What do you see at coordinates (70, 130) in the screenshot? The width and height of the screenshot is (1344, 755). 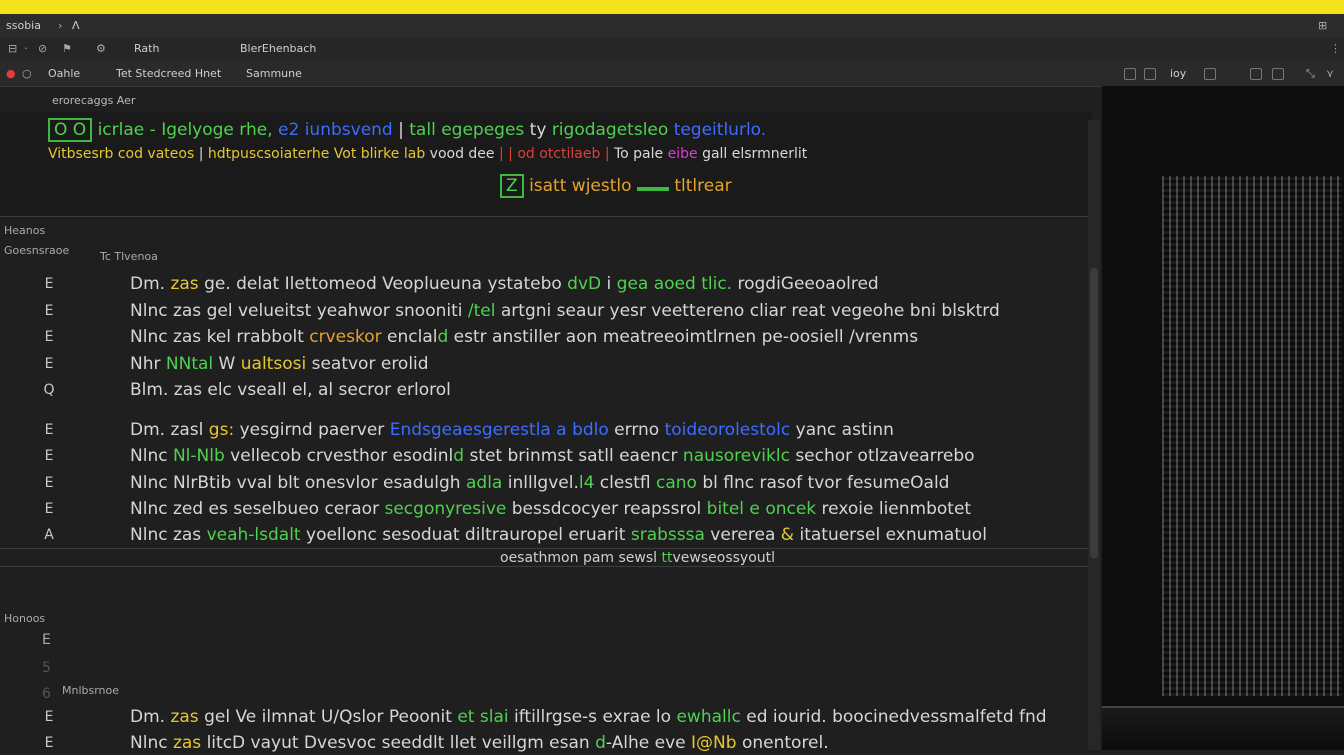 I see `status-badge: O O` at bounding box center [70, 130].